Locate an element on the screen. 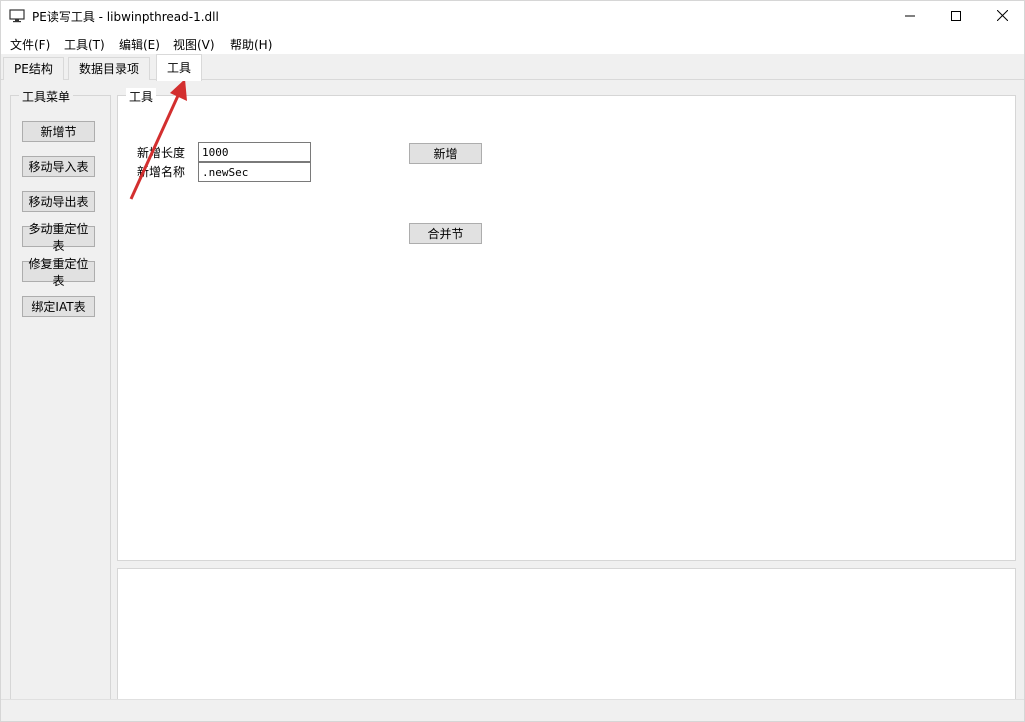 The width and height of the screenshot is (1025, 722). fix-relocation-table-button: 修复重定位表 is located at coordinates (58, 272).